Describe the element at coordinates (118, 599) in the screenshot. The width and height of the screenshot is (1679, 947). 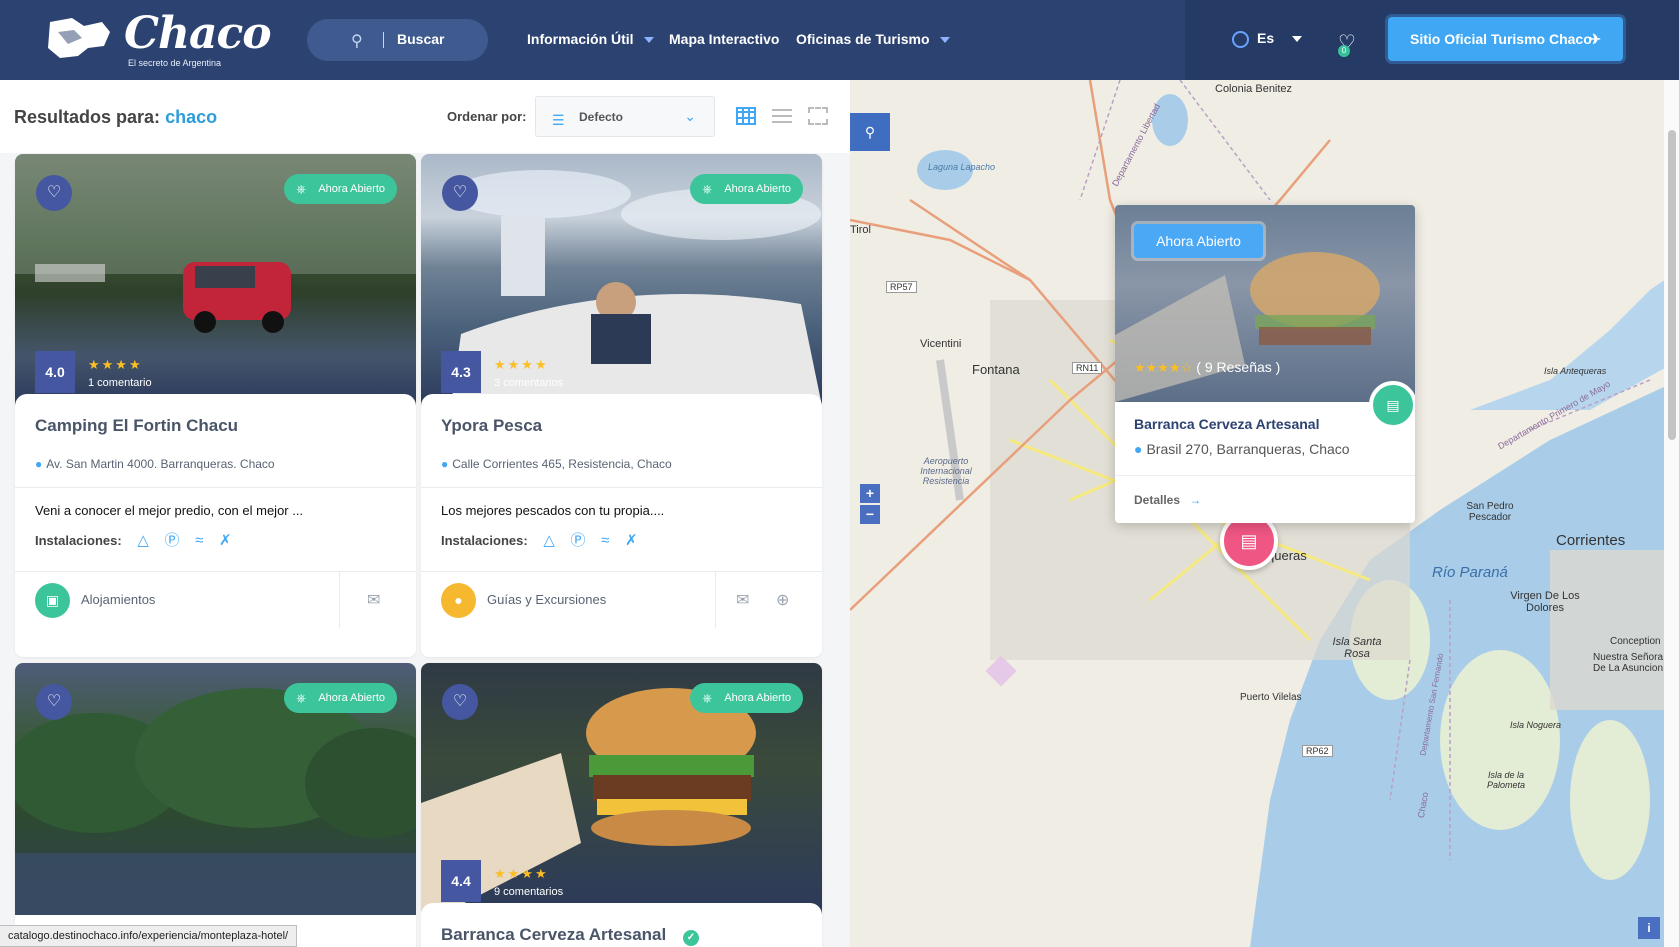
I see `category-label: Alojamientos` at that location.